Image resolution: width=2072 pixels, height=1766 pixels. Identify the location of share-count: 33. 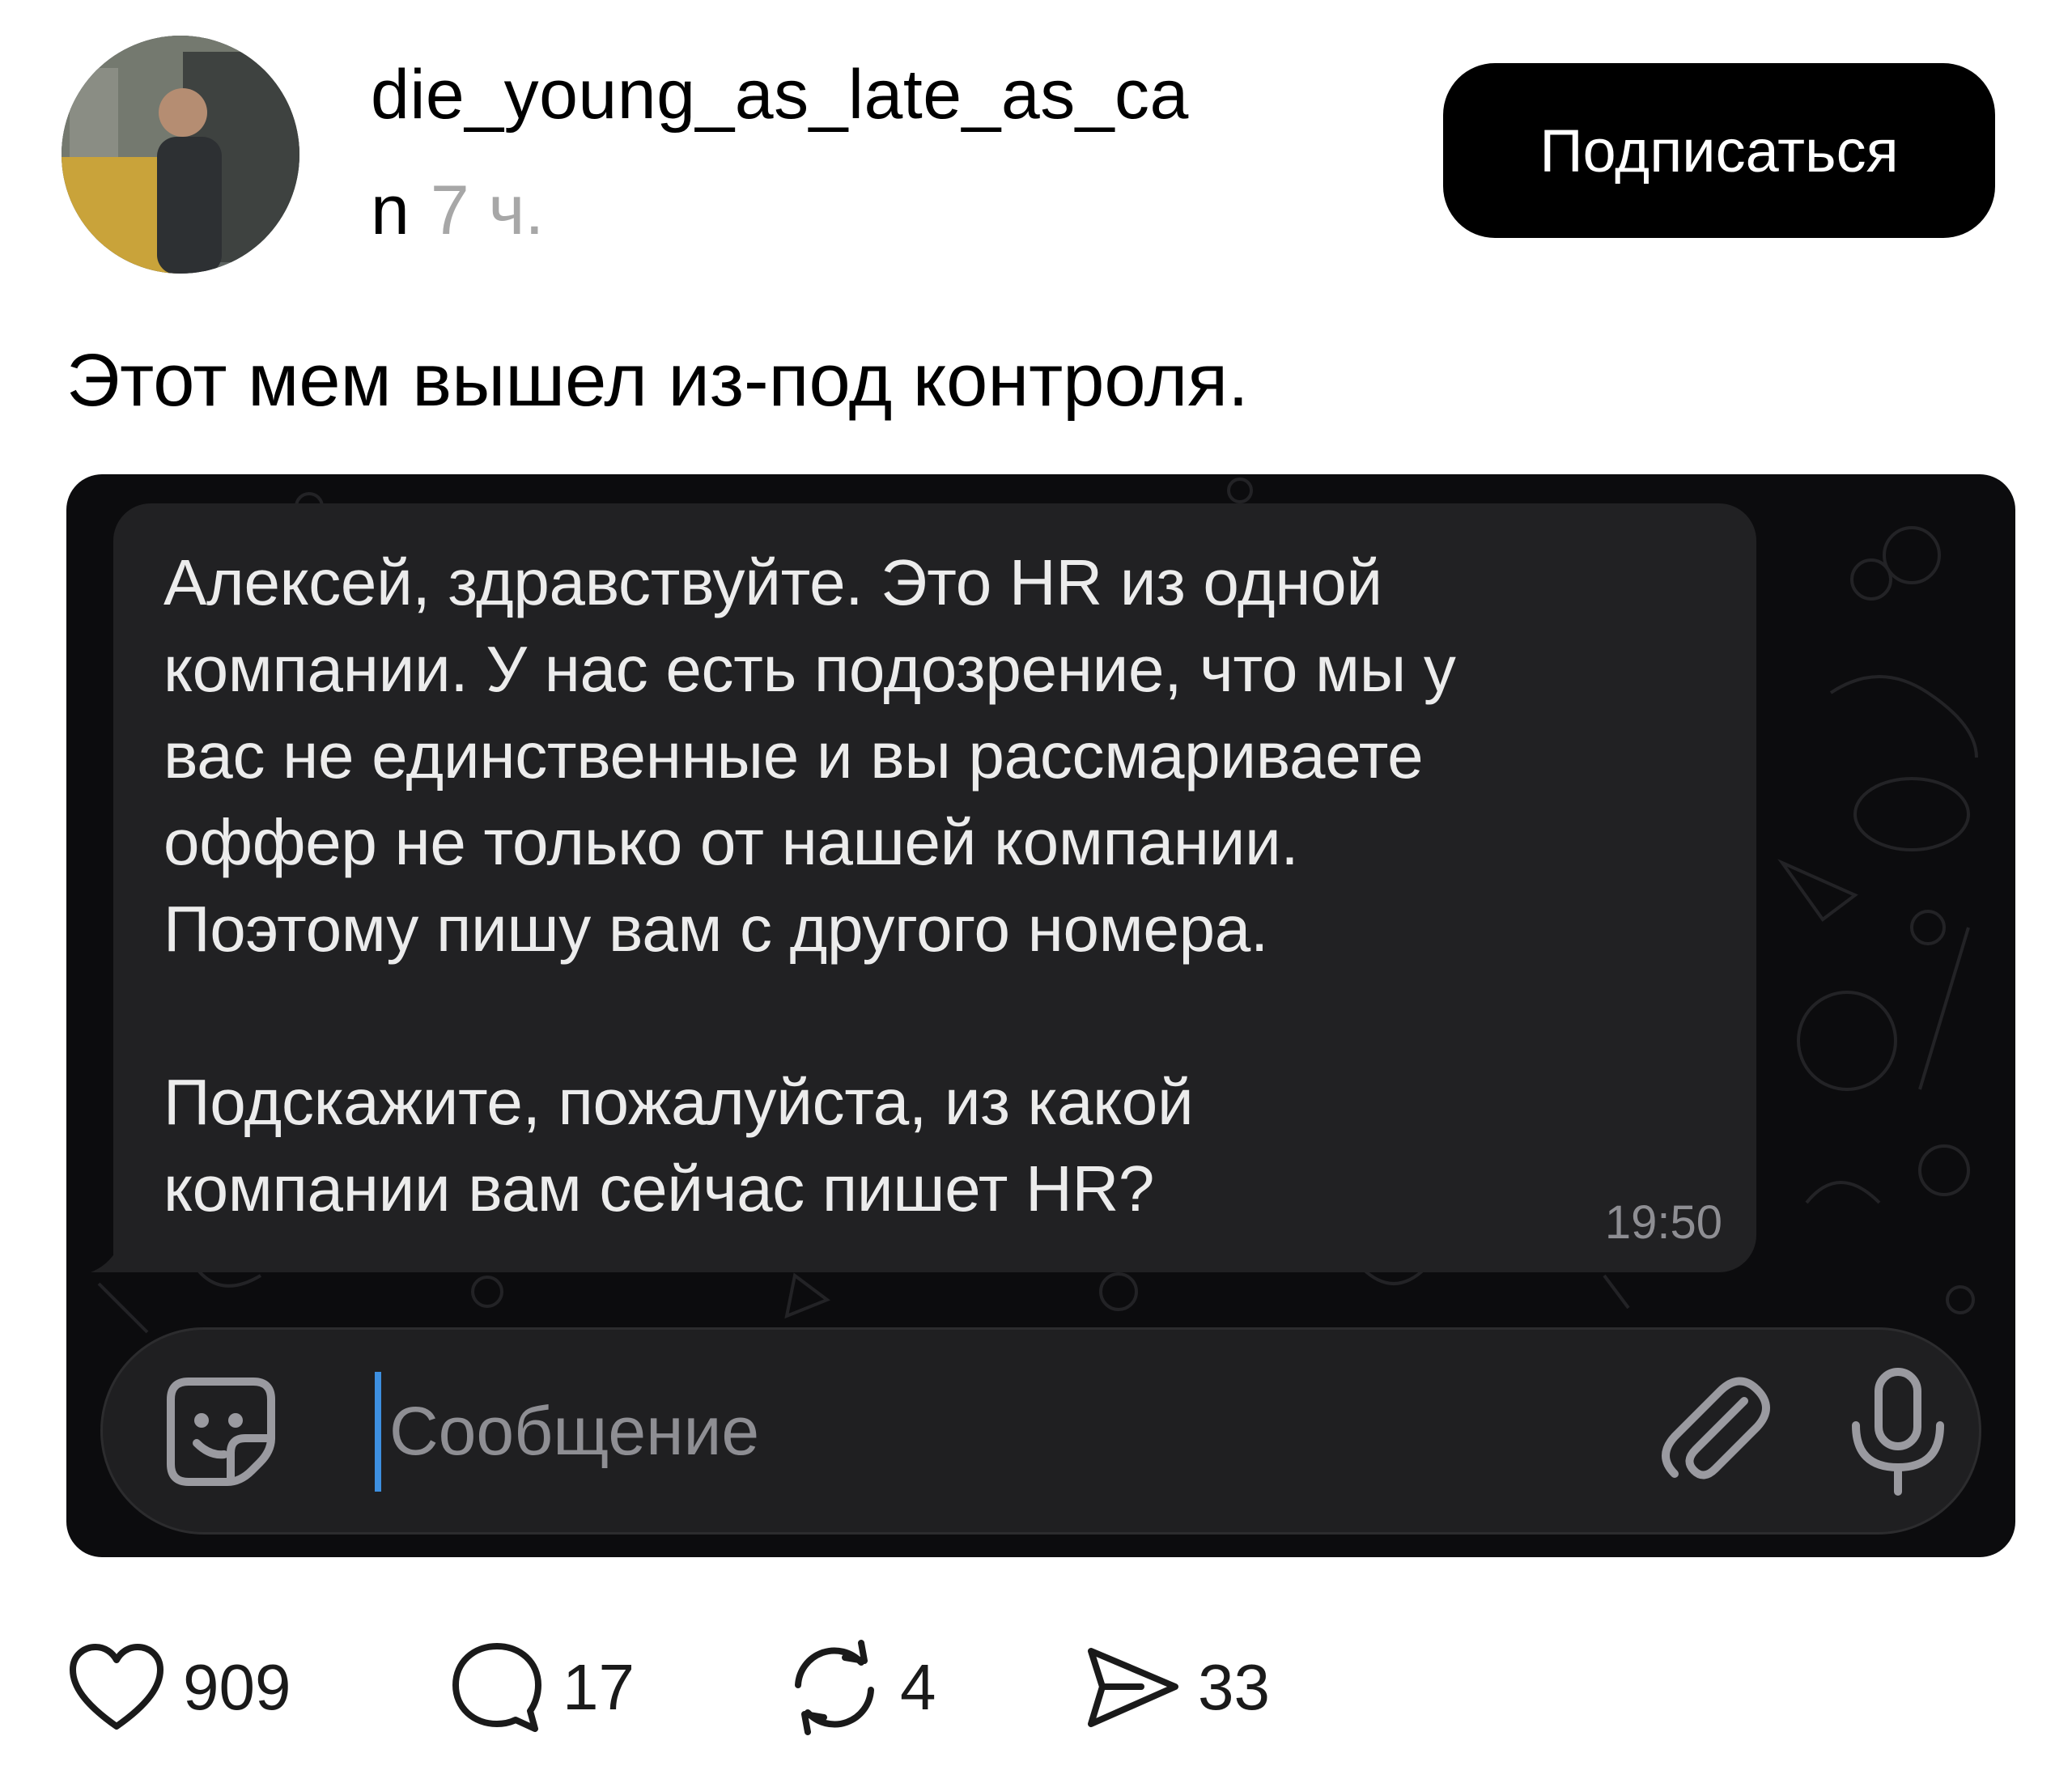
(1234, 1687).